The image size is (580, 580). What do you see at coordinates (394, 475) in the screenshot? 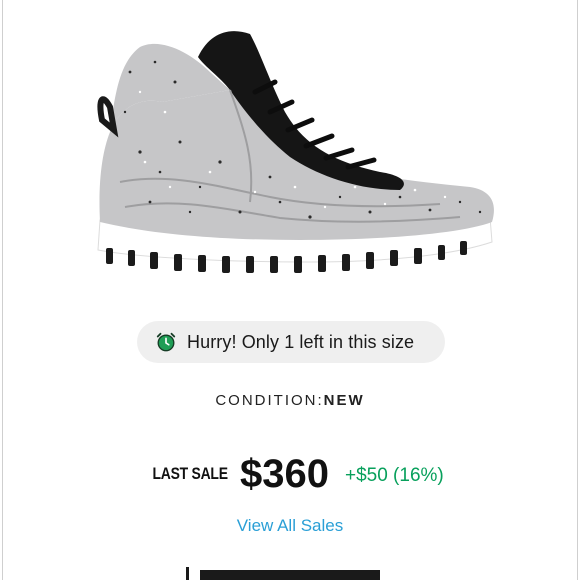
I see `price-change: +$50 (16%)` at bounding box center [394, 475].